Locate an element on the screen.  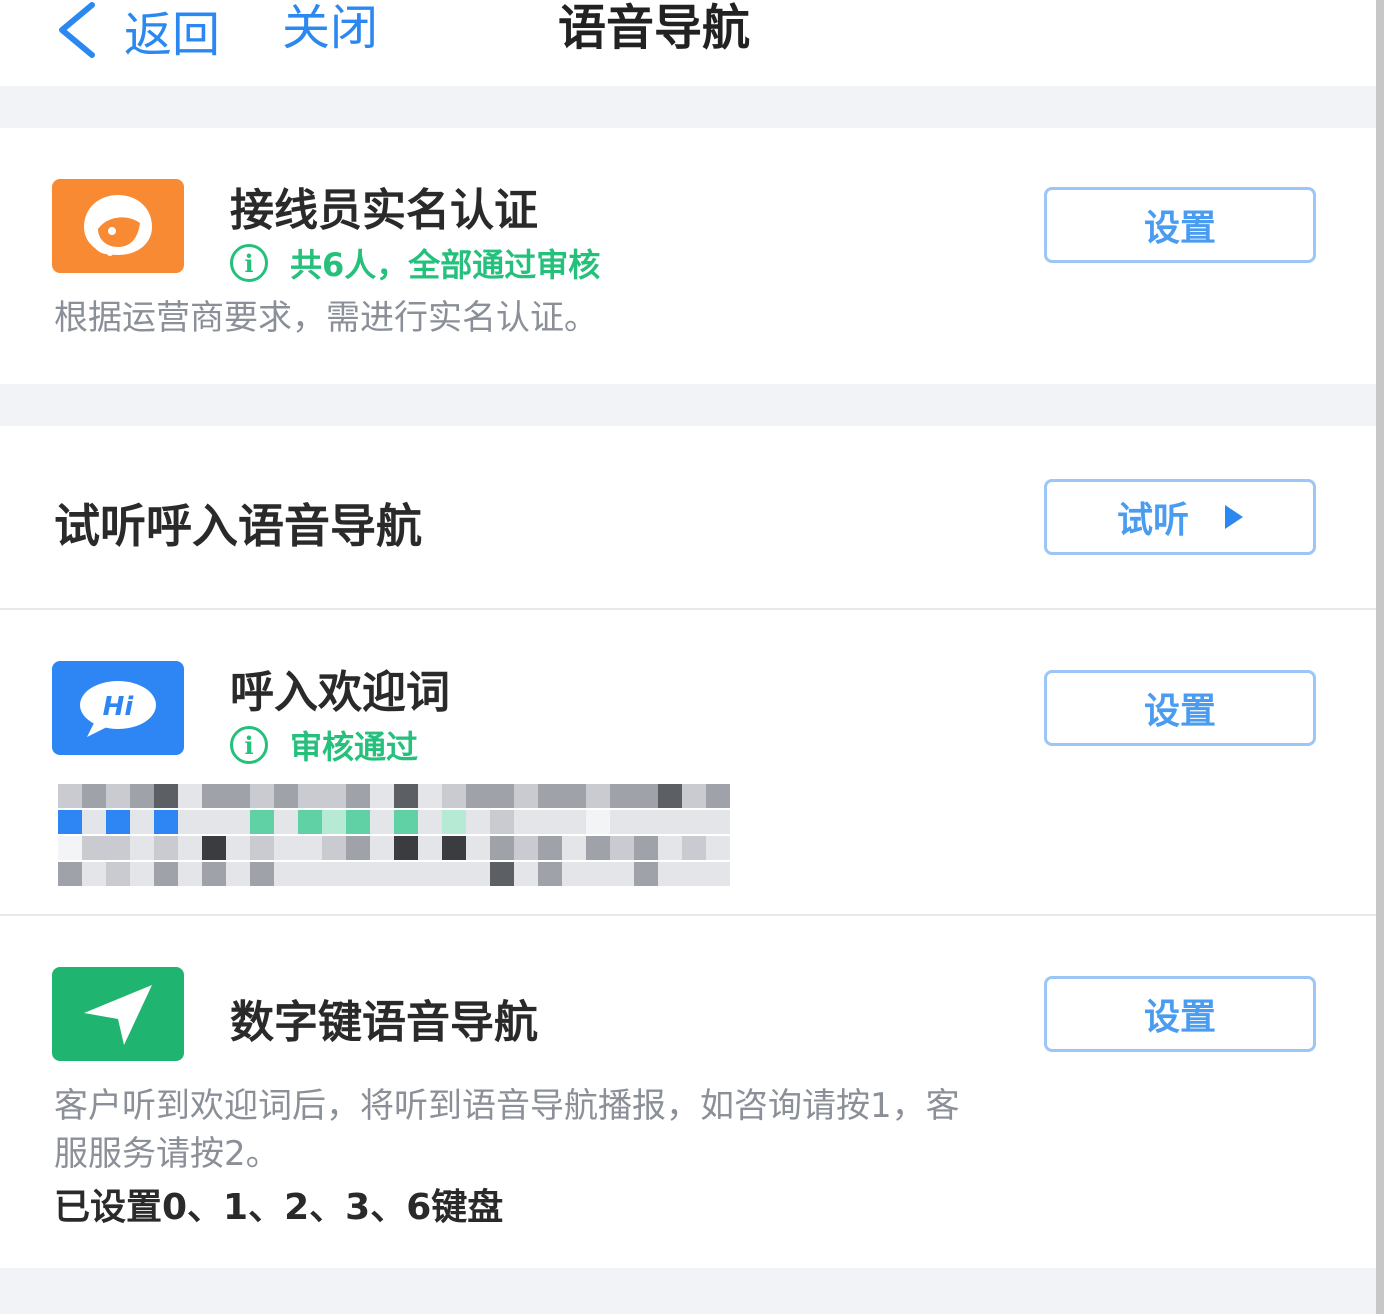
preview-play-button: 试听 is located at coordinates (1180, 517).